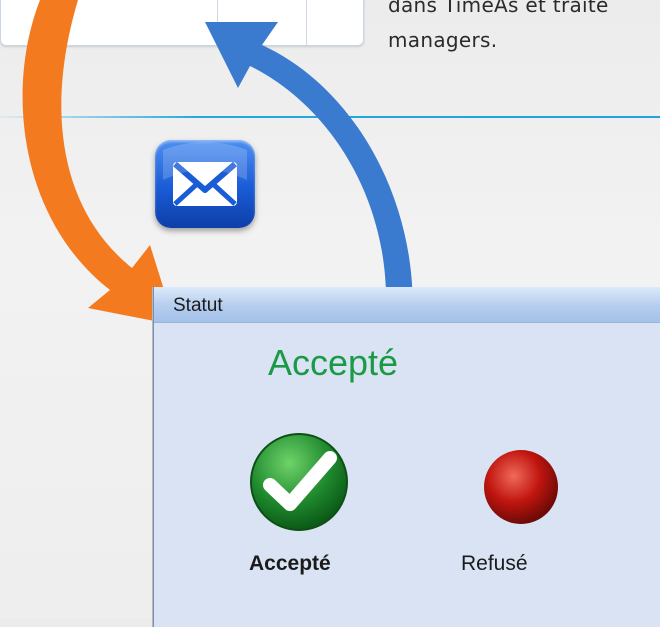 Image resolution: width=660 pixels, height=627 pixels. I want to click on status-title: Statut, so click(198, 305).